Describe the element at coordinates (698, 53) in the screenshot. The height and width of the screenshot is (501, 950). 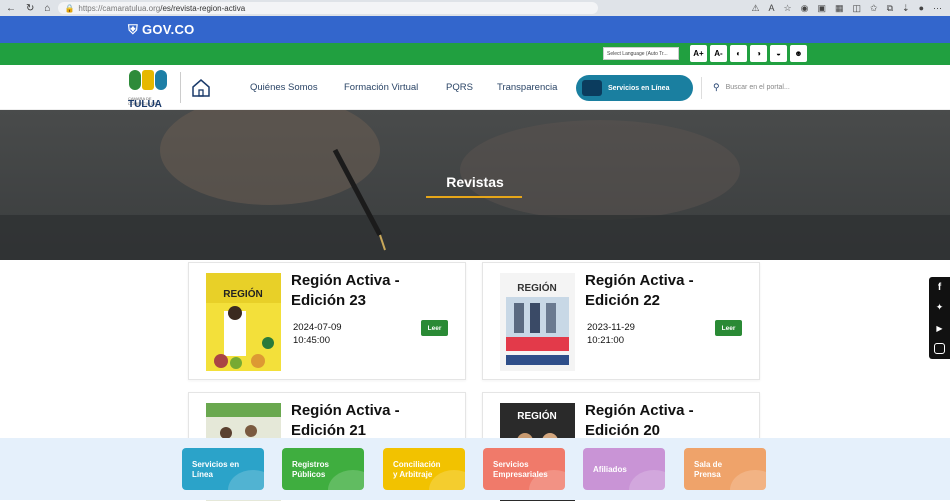
I see `increase-font-button: A+` at that location.